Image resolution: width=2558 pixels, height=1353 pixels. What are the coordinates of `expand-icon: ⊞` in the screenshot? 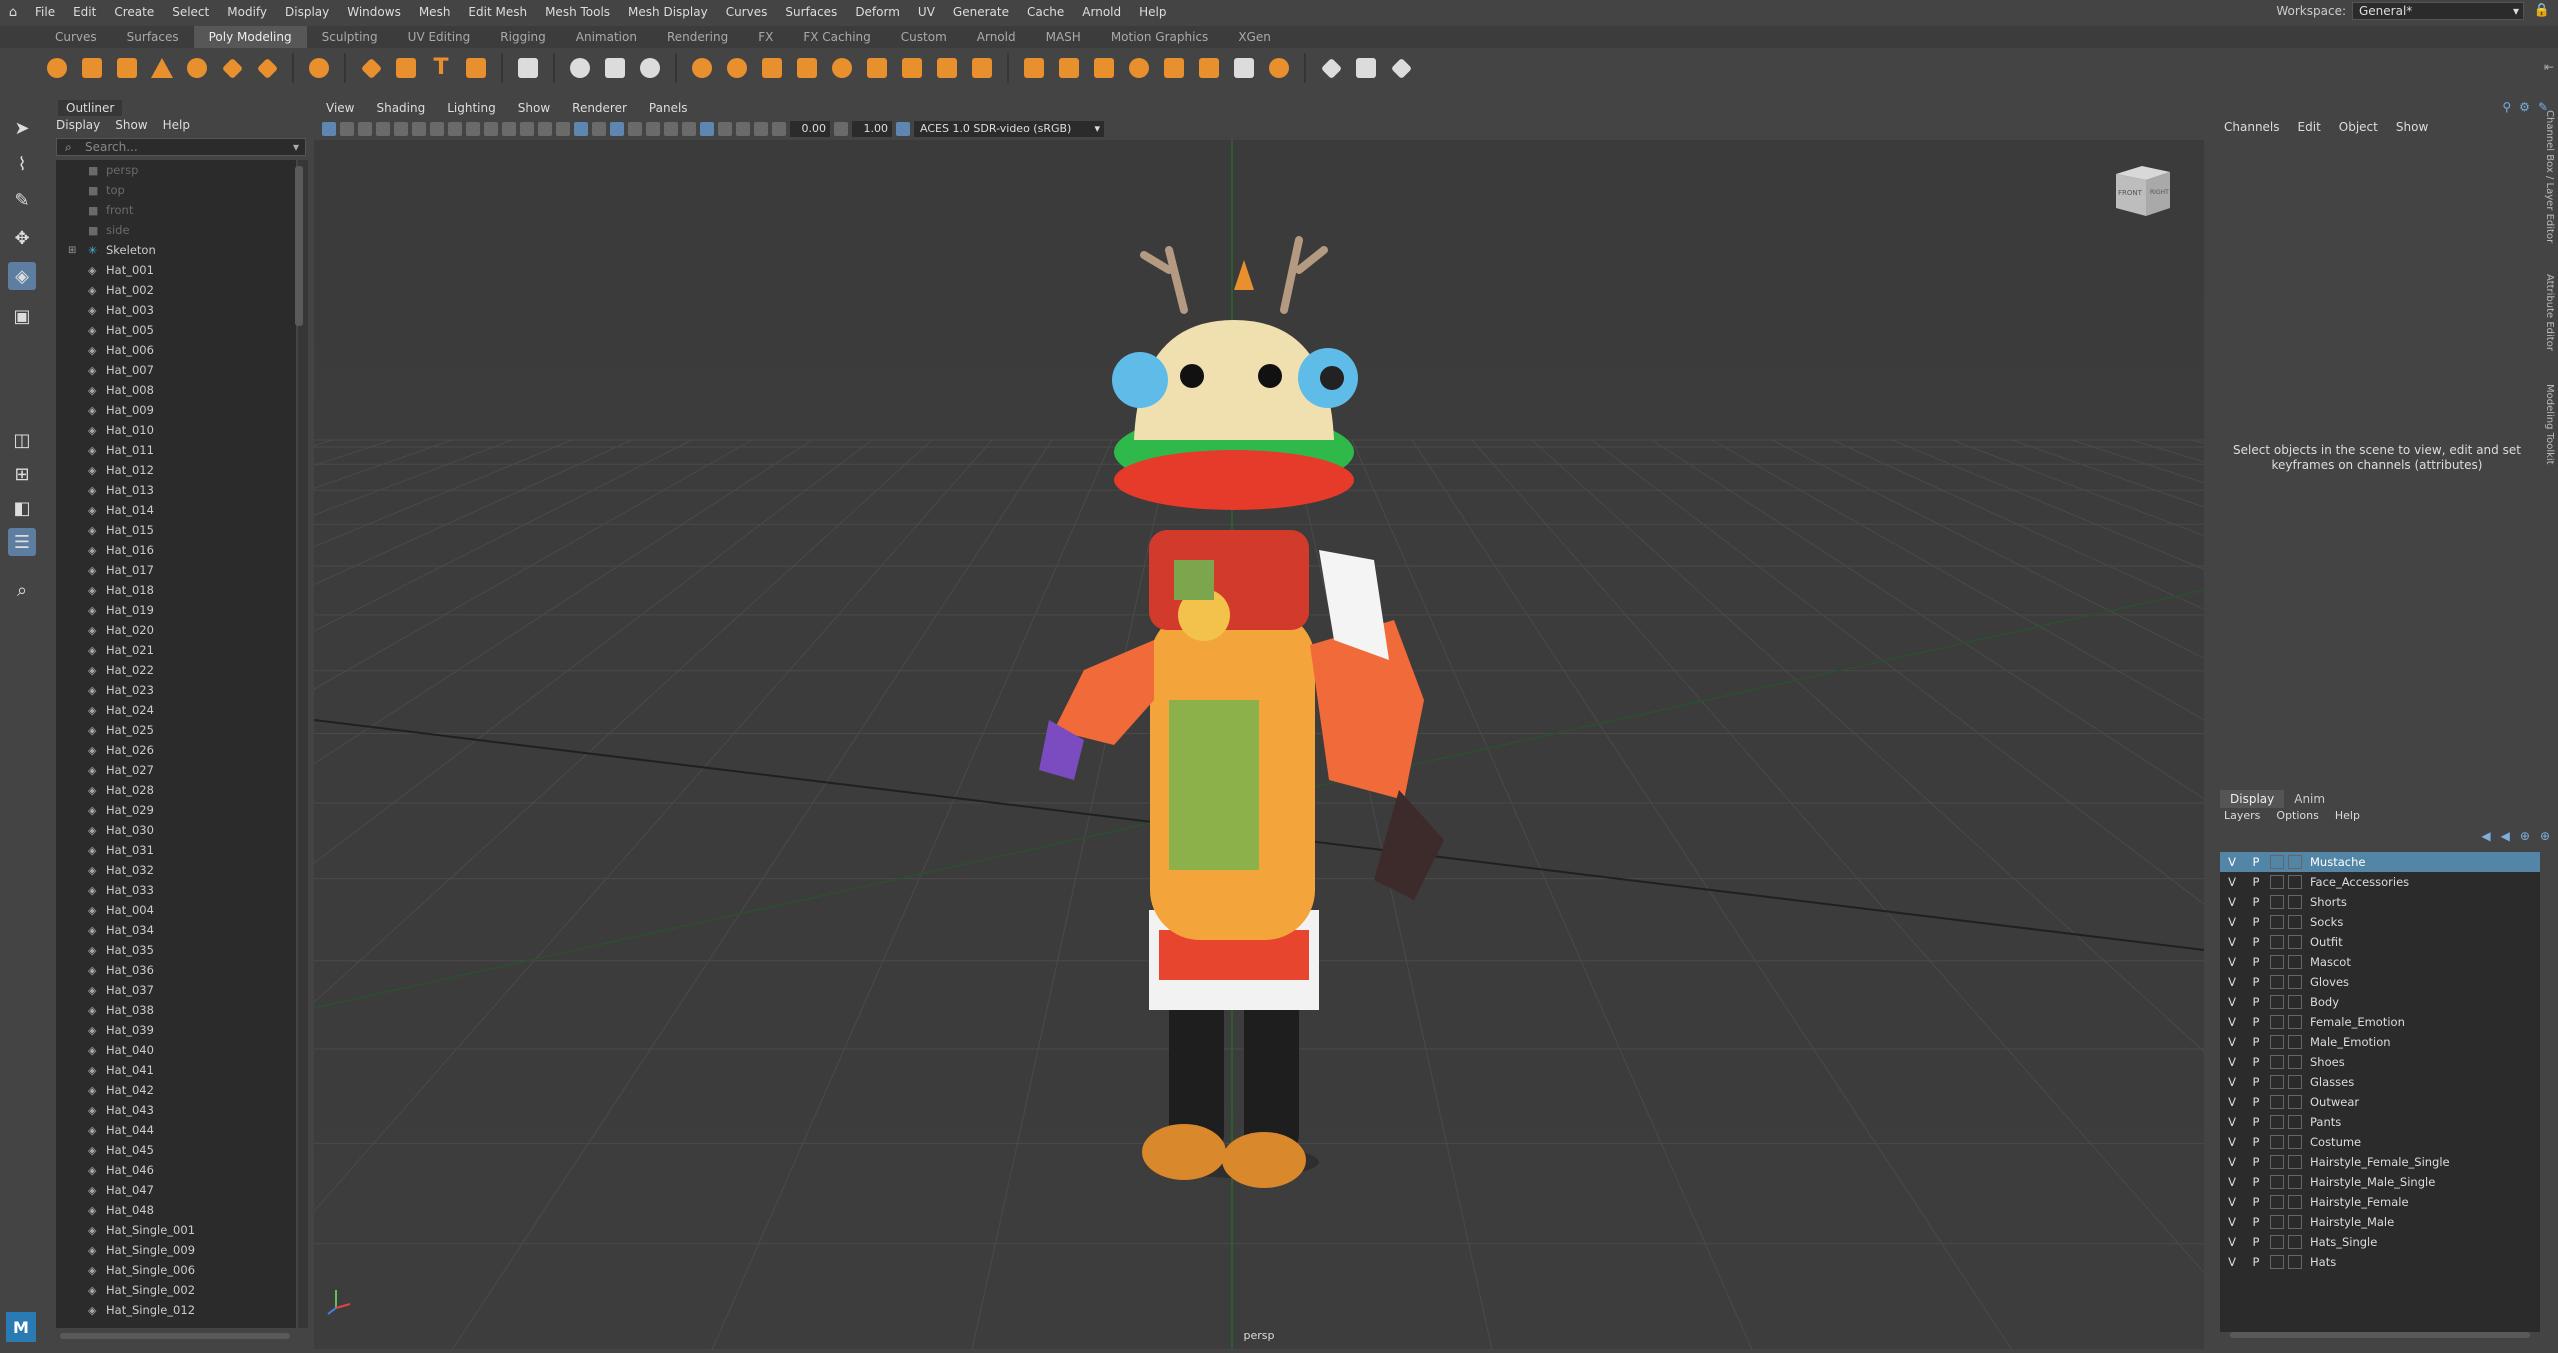 It's located at (73, 250).